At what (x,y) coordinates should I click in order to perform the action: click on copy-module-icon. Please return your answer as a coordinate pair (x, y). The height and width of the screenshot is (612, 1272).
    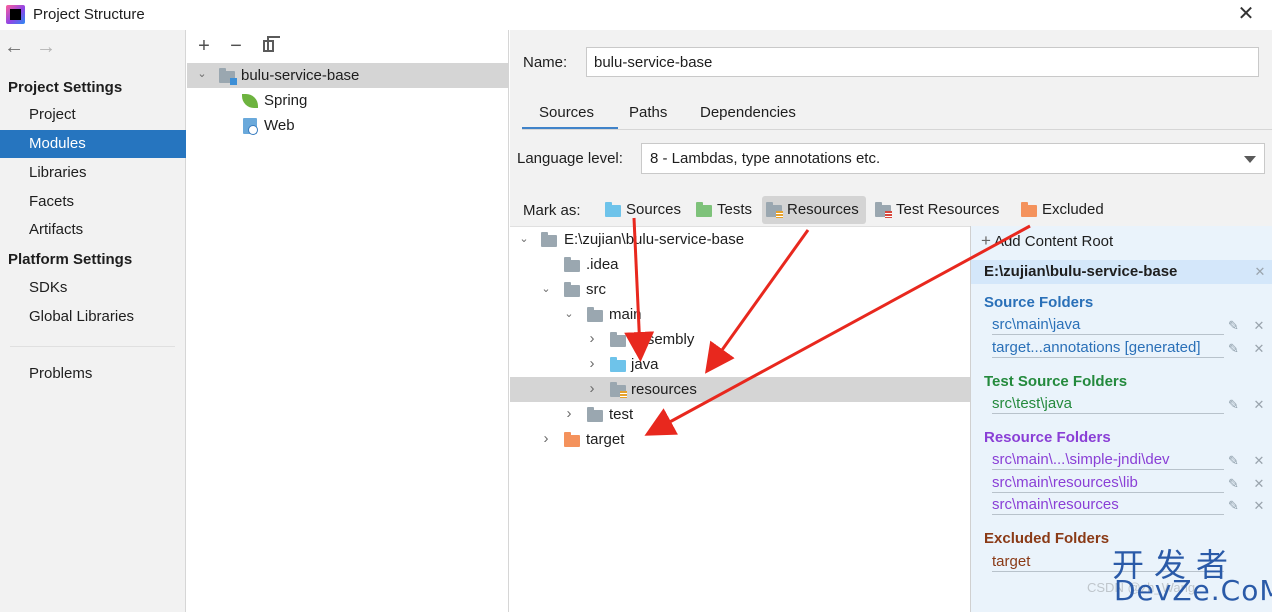
    Looking at the image, I should click on (269, 46).